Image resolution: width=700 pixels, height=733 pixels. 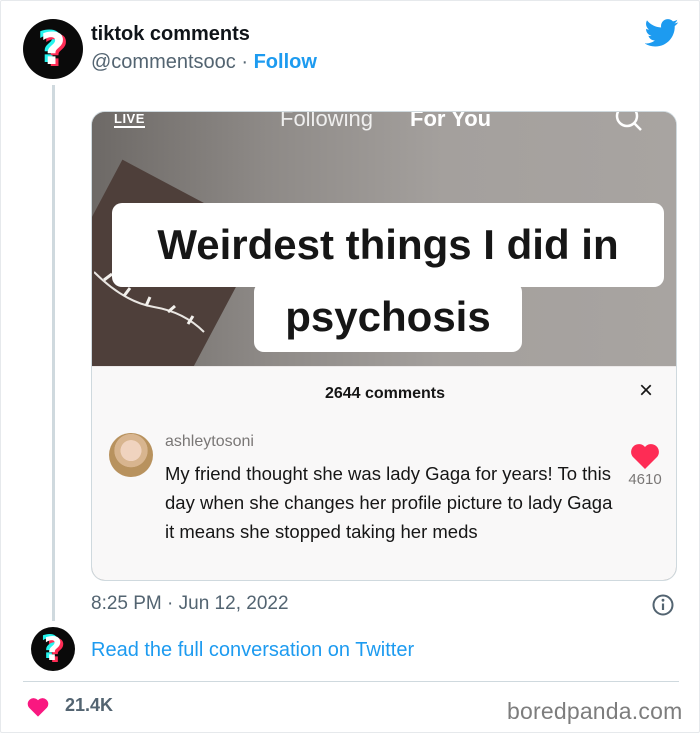 I want to click on reply-avatar-glyph: ?, so click(x=53, y=649).